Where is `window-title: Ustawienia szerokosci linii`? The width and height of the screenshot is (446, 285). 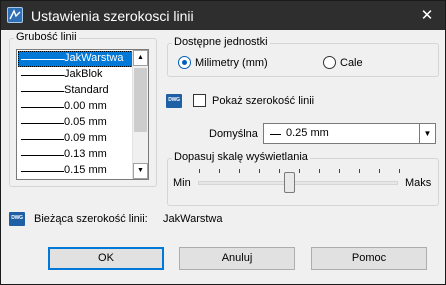 window-title: Ustawienia szerokosci linii is located at coordinates (112, 16).